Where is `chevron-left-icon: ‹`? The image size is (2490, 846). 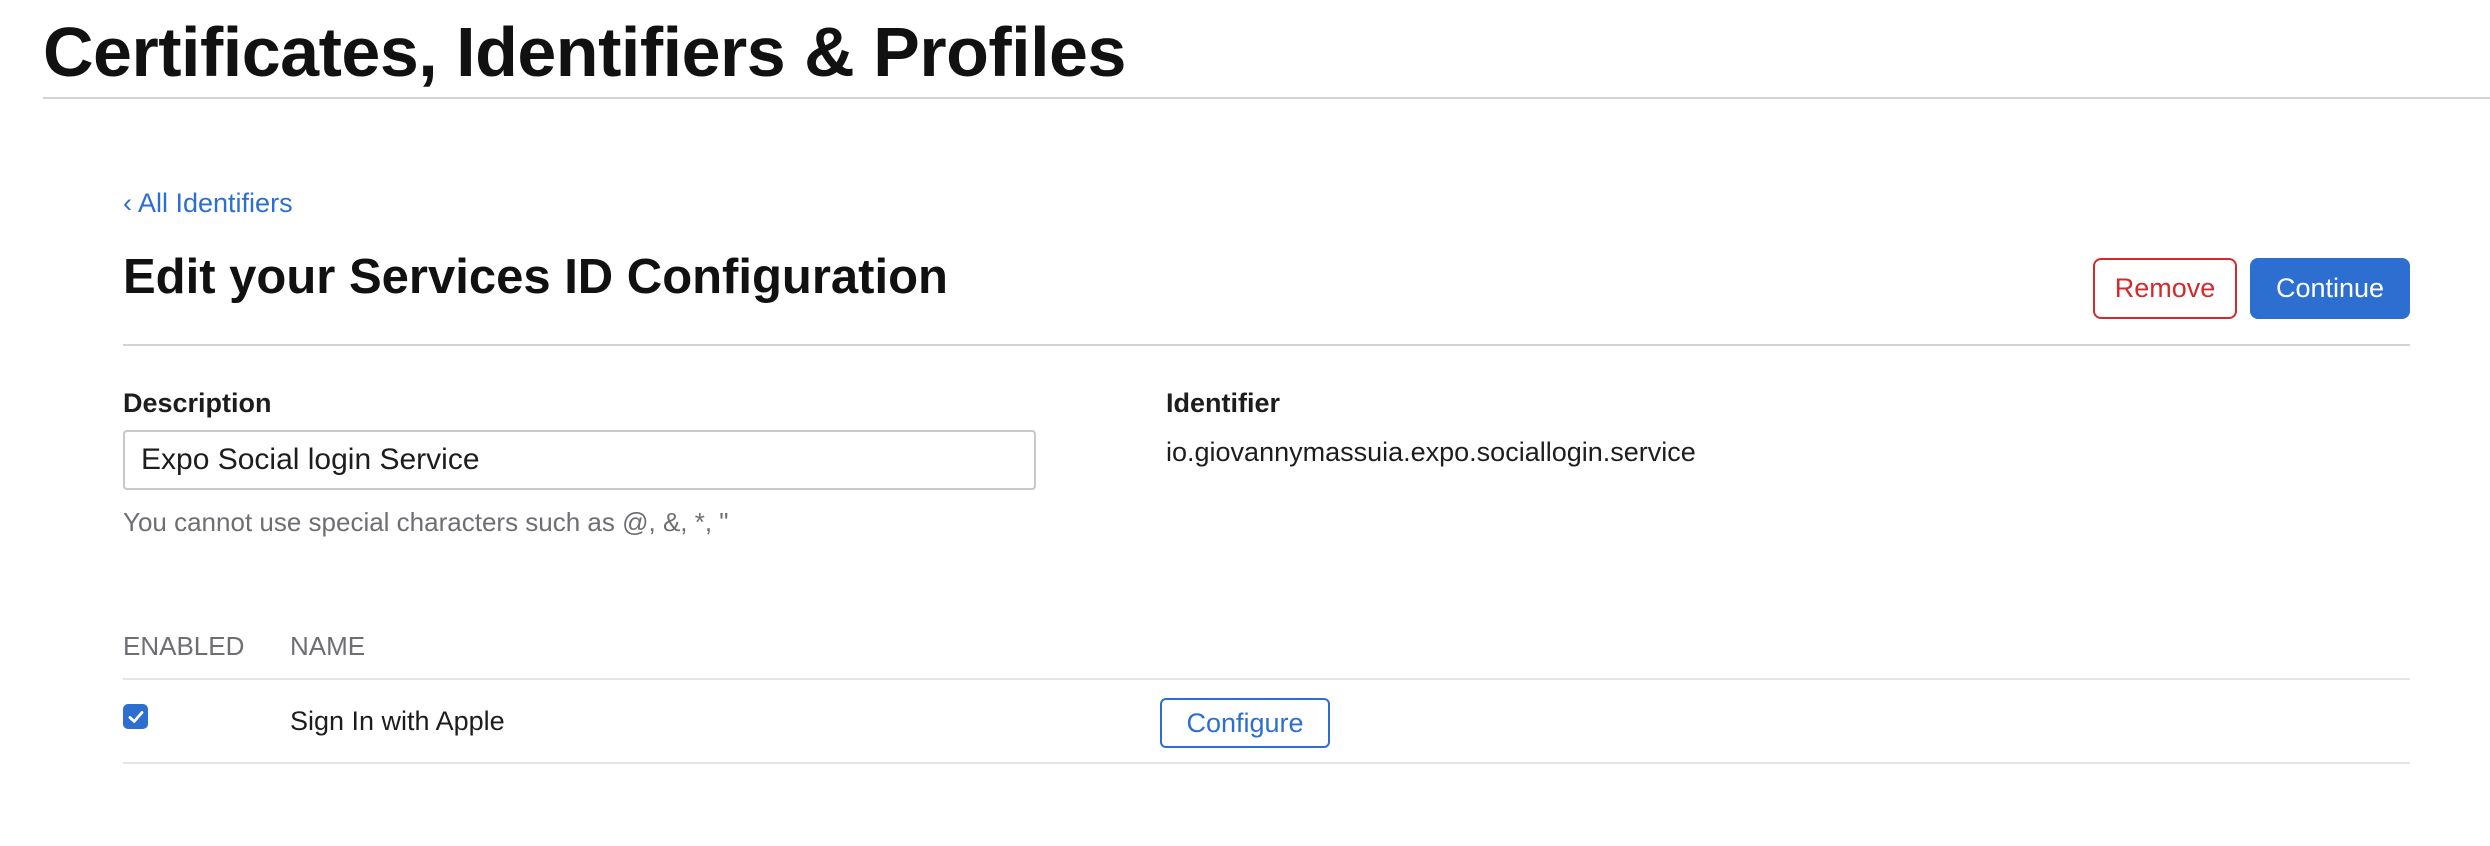
chevron-left-icon: ‹ is located at coordinates (127, 203).